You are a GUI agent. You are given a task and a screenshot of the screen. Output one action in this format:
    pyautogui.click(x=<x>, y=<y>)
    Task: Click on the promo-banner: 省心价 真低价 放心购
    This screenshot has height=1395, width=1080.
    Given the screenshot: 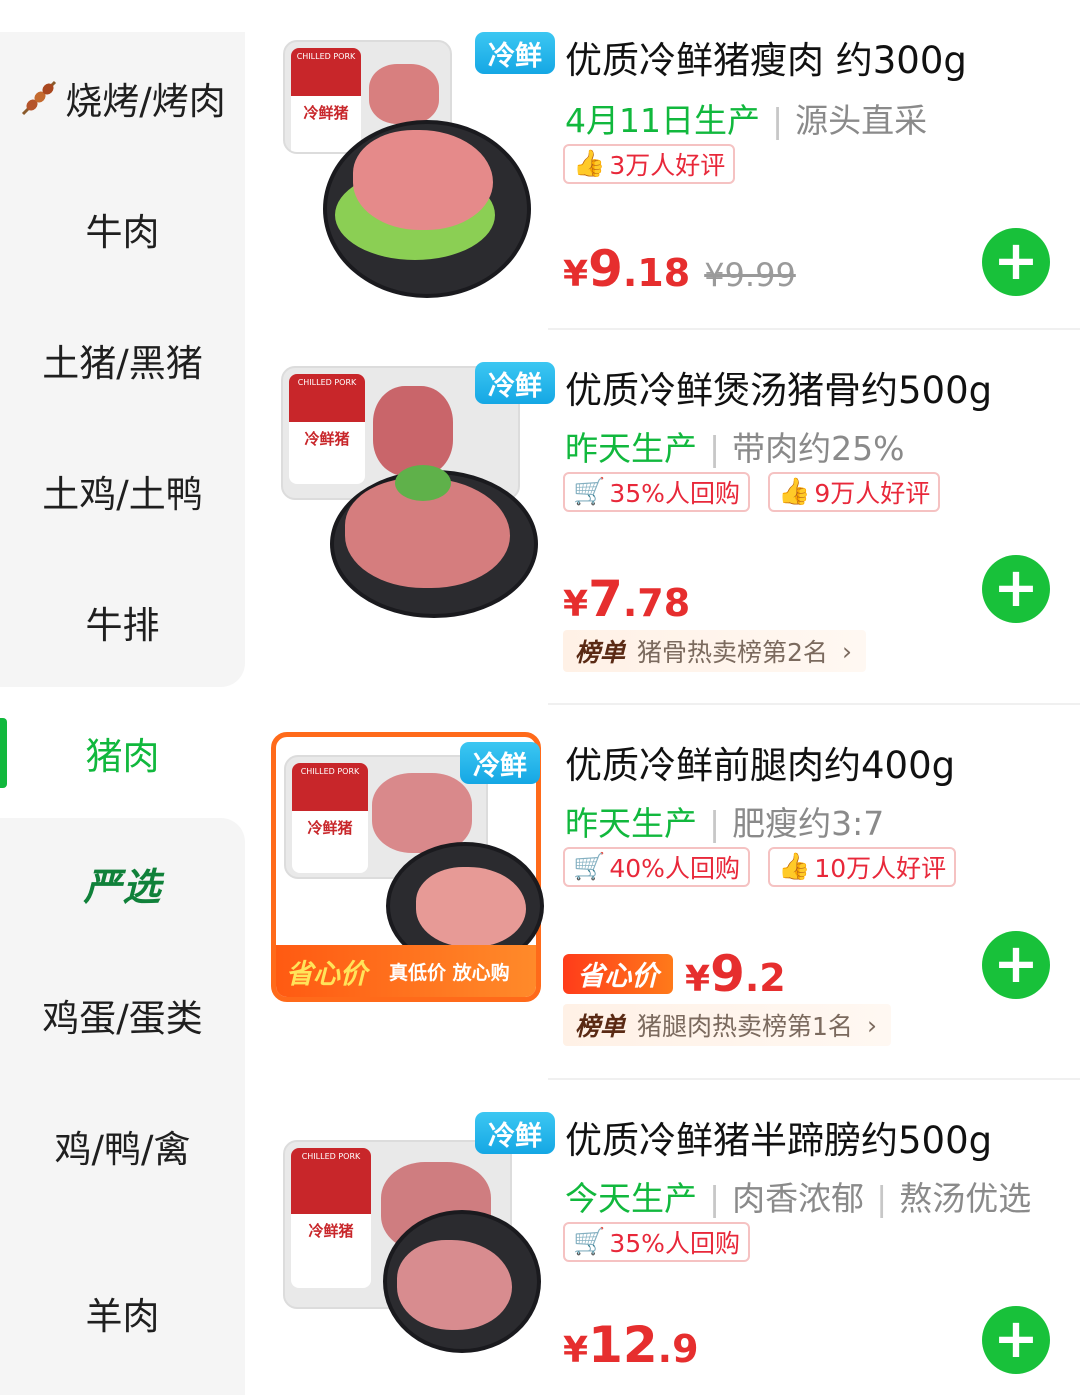 What is the action you would take?
    pyautogui.click(x=406, y=971)
    